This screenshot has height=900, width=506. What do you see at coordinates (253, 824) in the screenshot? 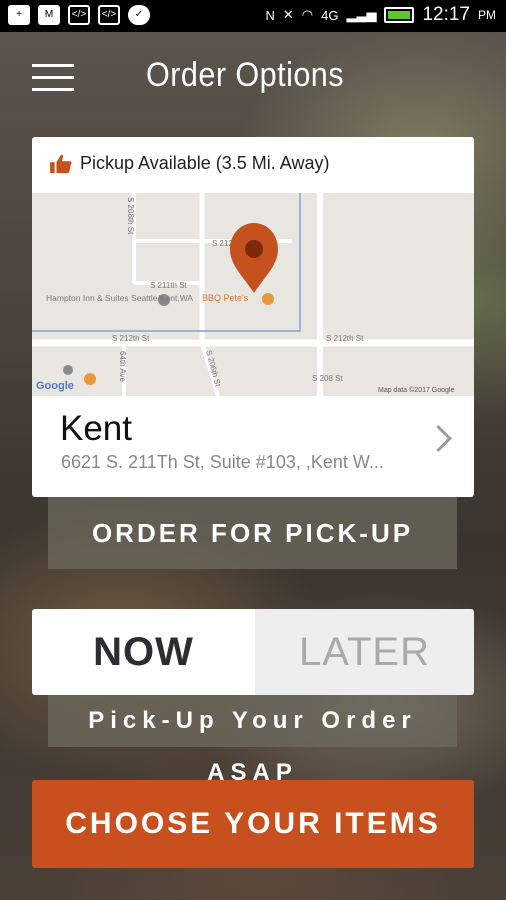
I see `choose-your-items-button: CHOOSE YOUR ITEMS` at bounding box center [253, 824].